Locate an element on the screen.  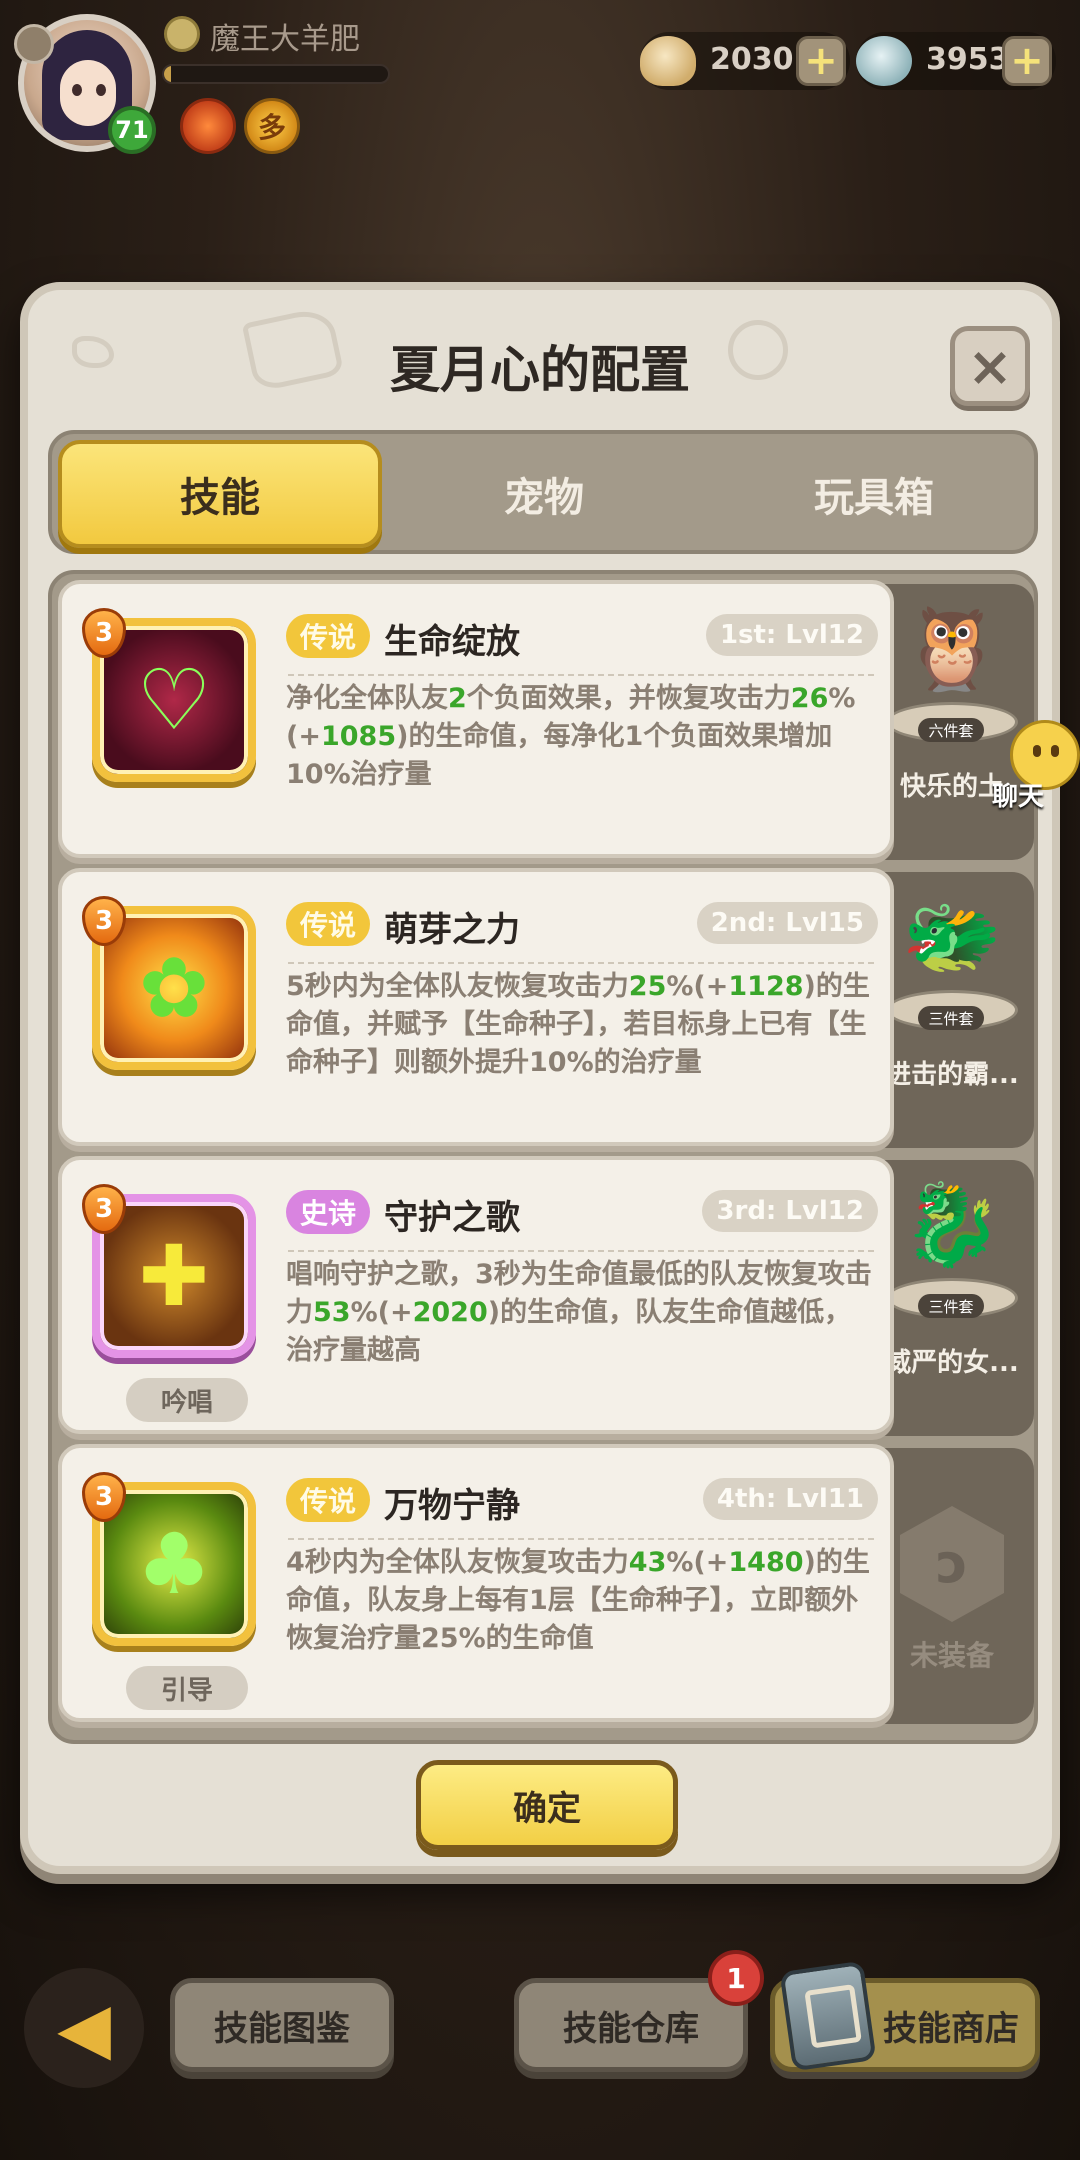
skill-codex-button: 技能图鉴 is located at coordinates (282, 2025).